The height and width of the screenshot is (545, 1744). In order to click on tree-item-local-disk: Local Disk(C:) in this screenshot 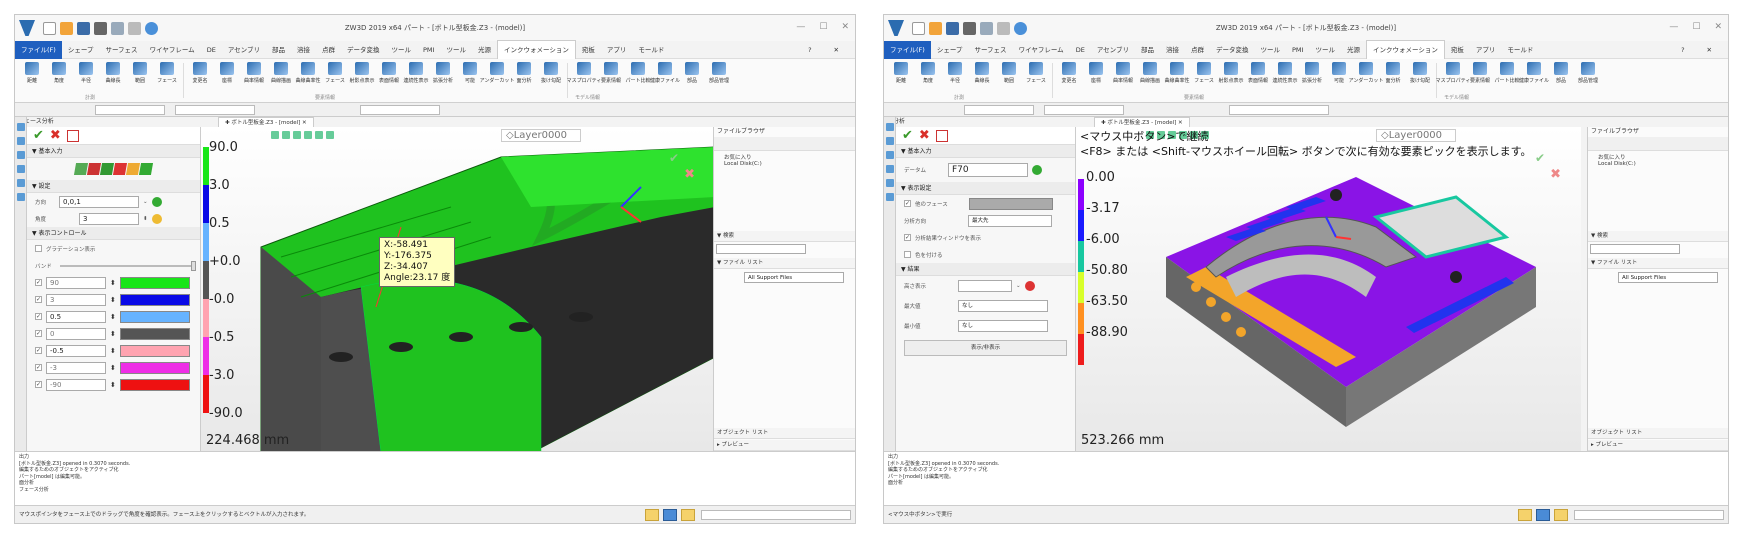, I will do `click(1658, 164)`.